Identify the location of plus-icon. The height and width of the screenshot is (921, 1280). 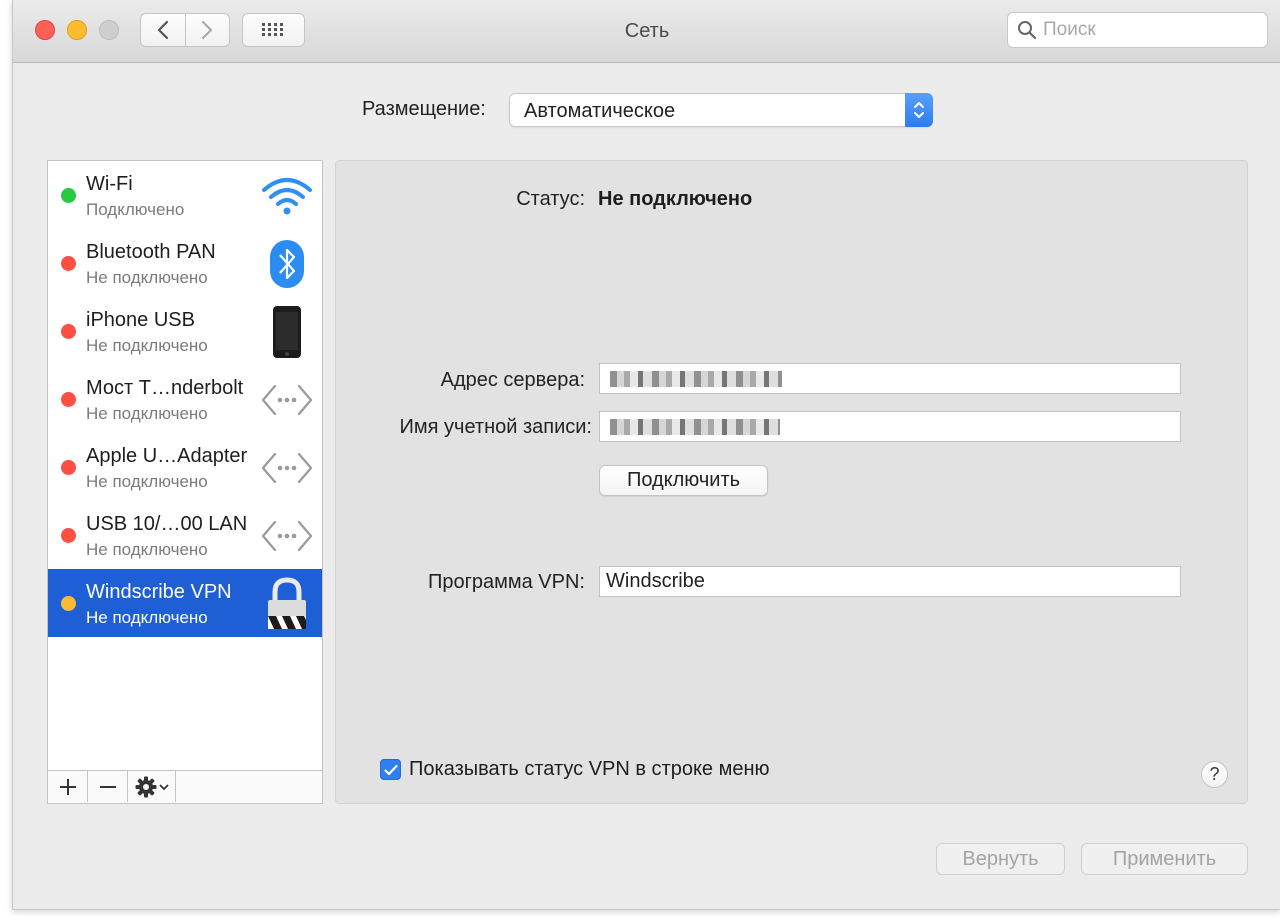
(67, 786).